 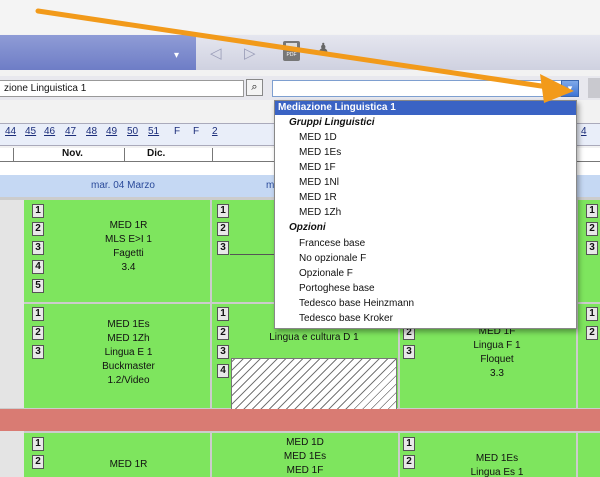 What do you see at coordinates (293, 49) in the screenshot?
I see `annotation-arrow-shaft` at bounding box center [293, 49].